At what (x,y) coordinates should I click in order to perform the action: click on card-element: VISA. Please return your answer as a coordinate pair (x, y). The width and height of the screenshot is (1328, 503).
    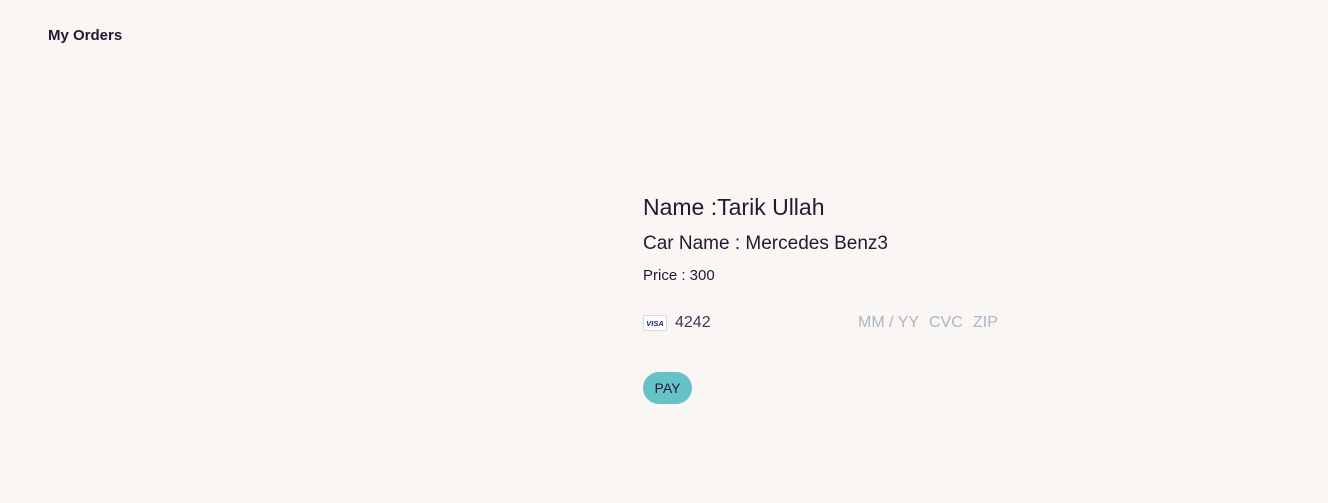
    Looking at the image, I should click on (823, 323).